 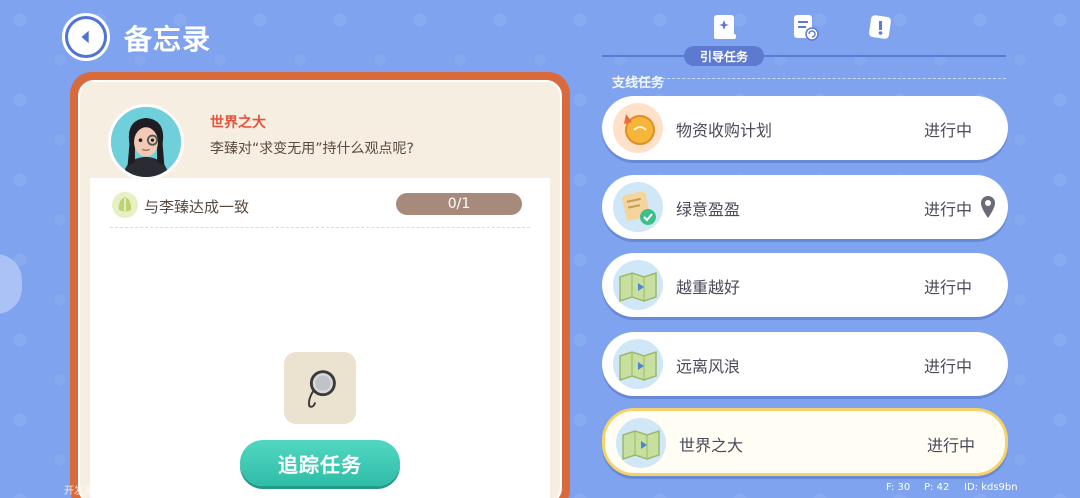 What do you see at coordinates (805, 442) in the screenshot?
I see `quest-list-item-selected: 世界之大 进行中` at bounding box center [805, 442].